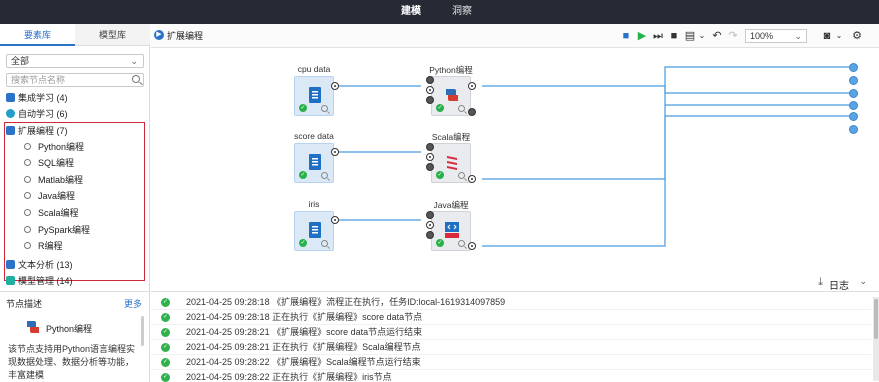 Image resolution: width=879 pixels, height=382 pixels. Describe the element at coordinates (411, 12) in the screenshot. I see `tab-modeling: 建模` at that location.